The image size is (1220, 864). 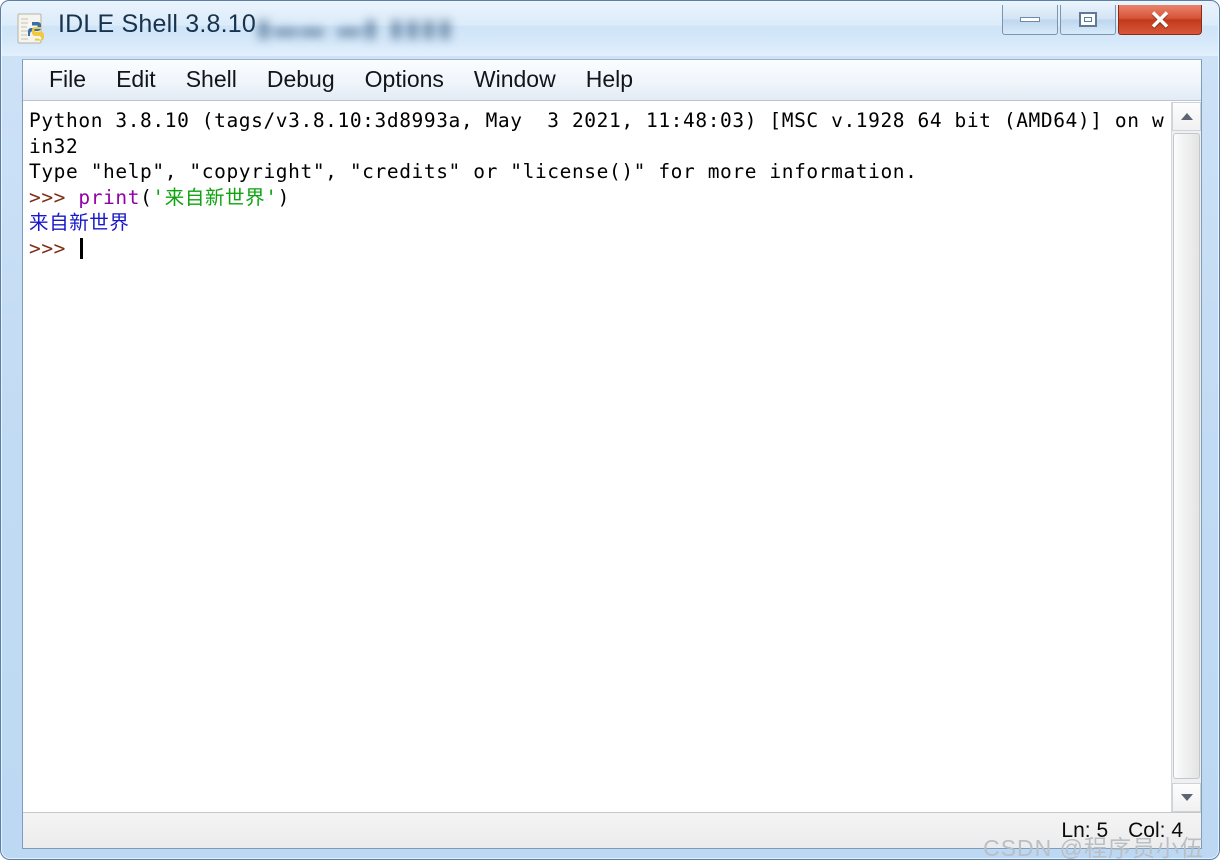 What do you see at coordinates (30, 28) in the screenshot?
I see `python-idle-icon` at bounding box center [30, 28].